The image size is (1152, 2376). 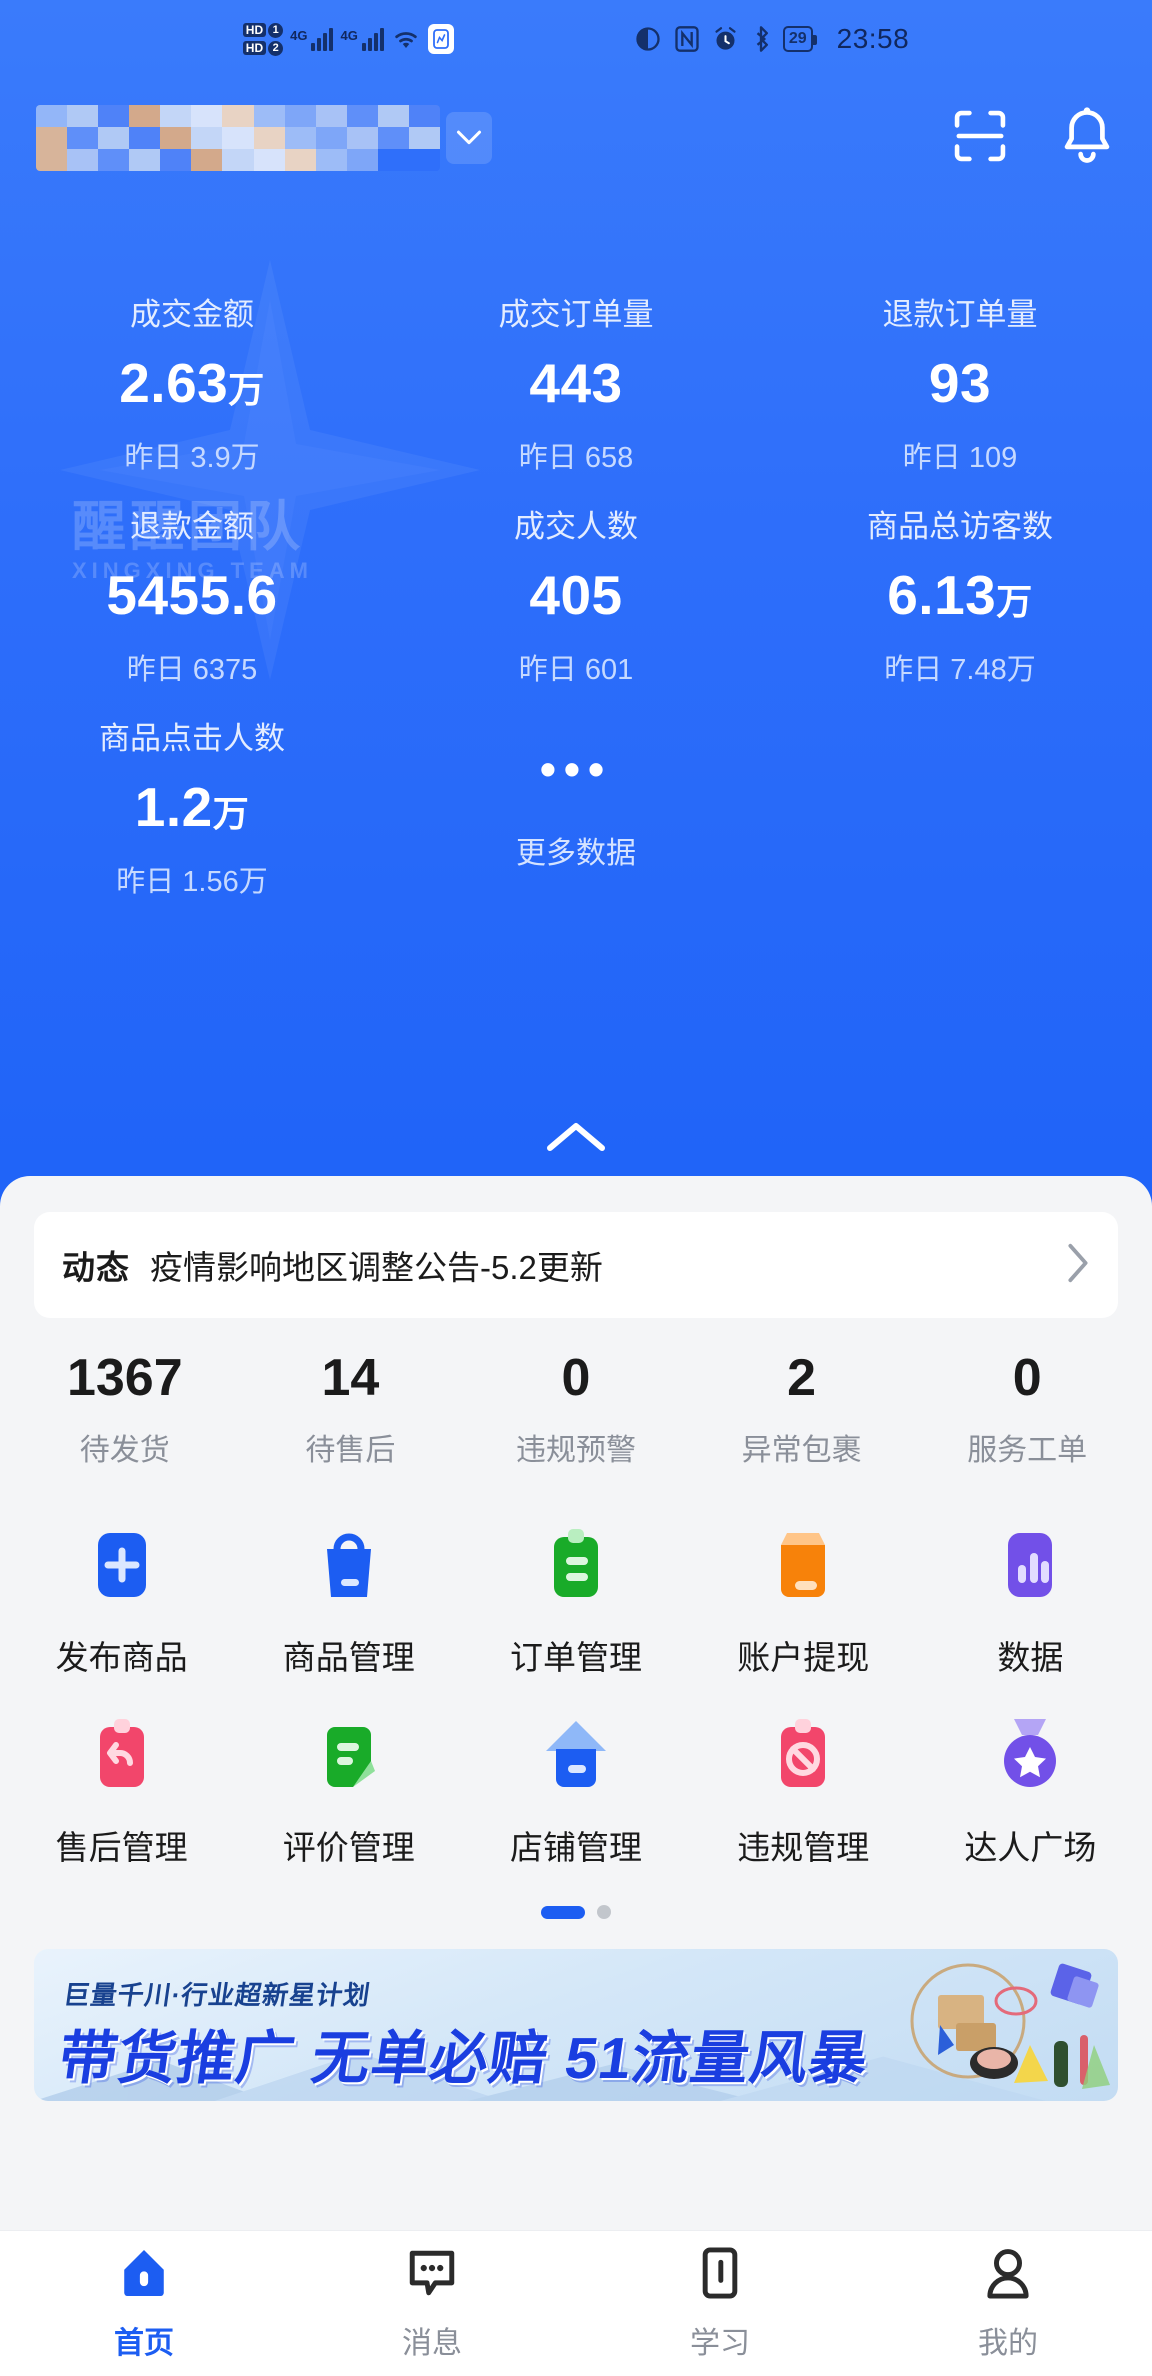 I want to click on quick-actions-pager, so click(x=576, y=1912).